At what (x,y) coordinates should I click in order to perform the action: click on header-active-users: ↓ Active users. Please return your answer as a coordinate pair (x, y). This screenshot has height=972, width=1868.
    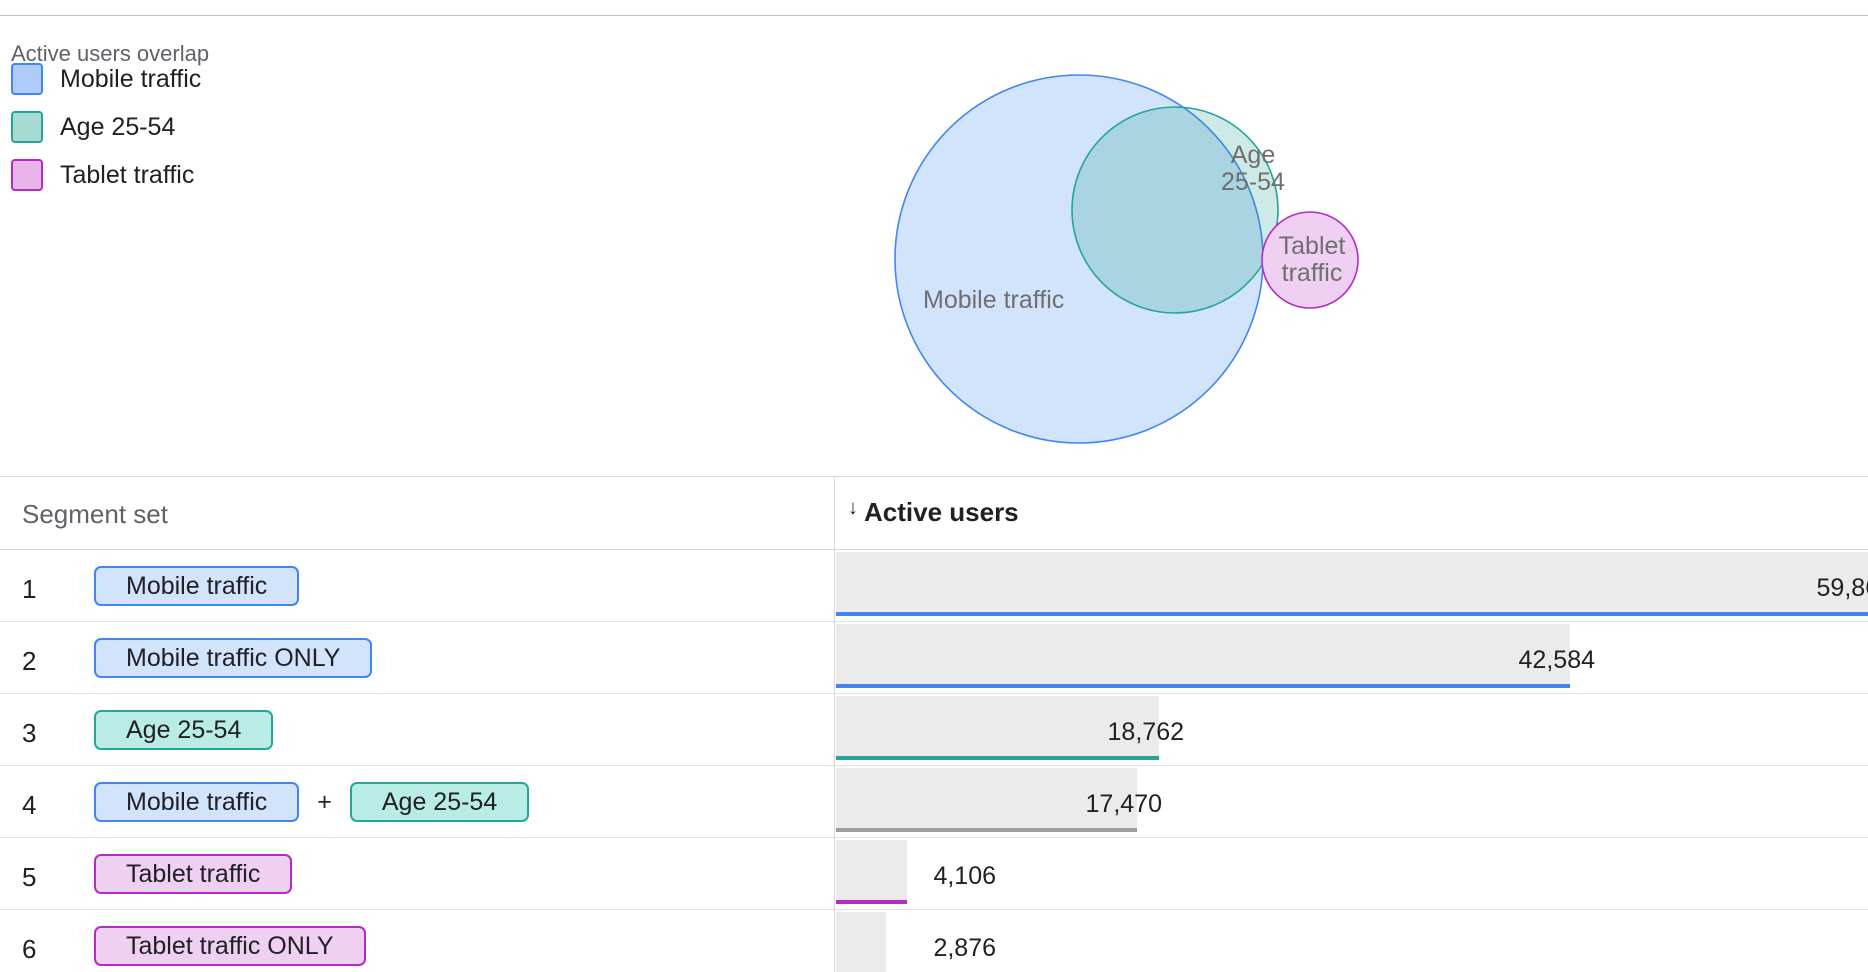
    Looking at the image, I should click on (933, 512).